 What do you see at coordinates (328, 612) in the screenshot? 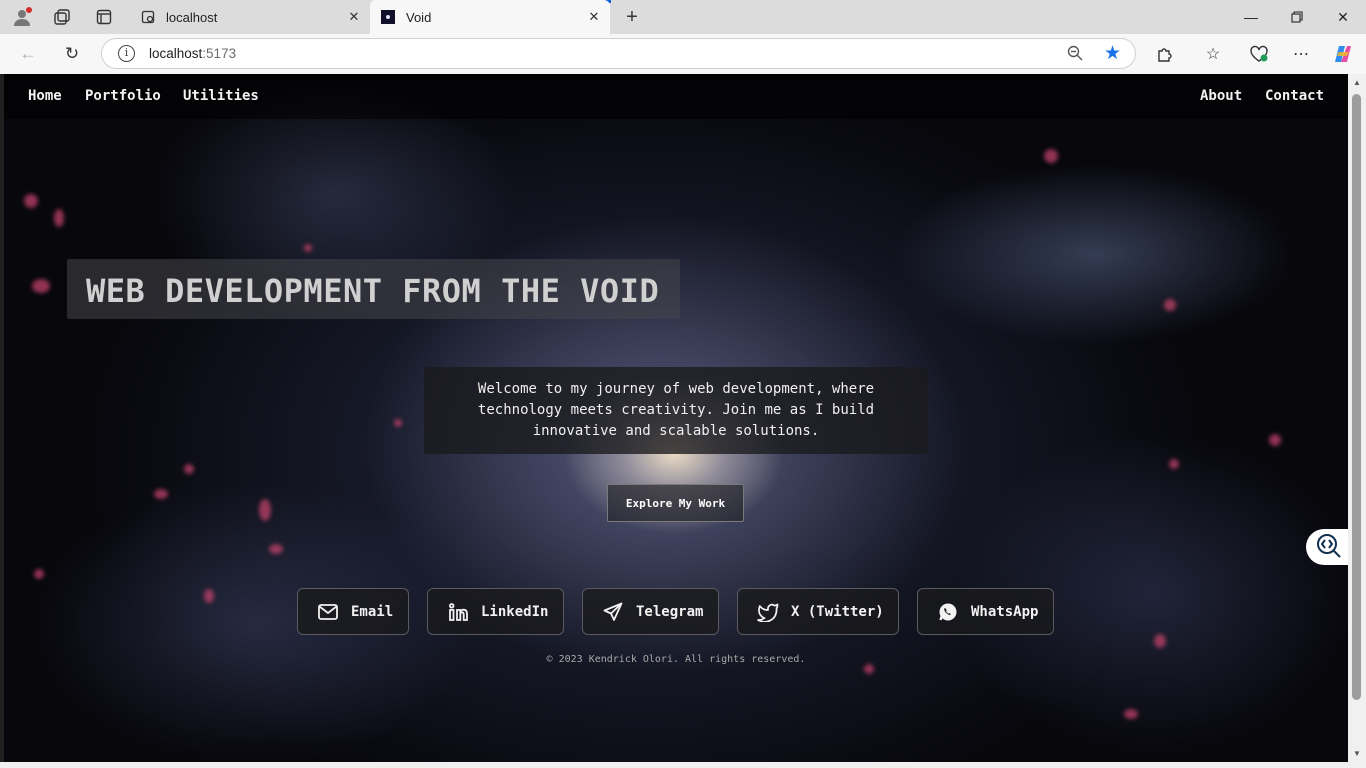
I see `mail-icon` at bounding box center [328, 612].